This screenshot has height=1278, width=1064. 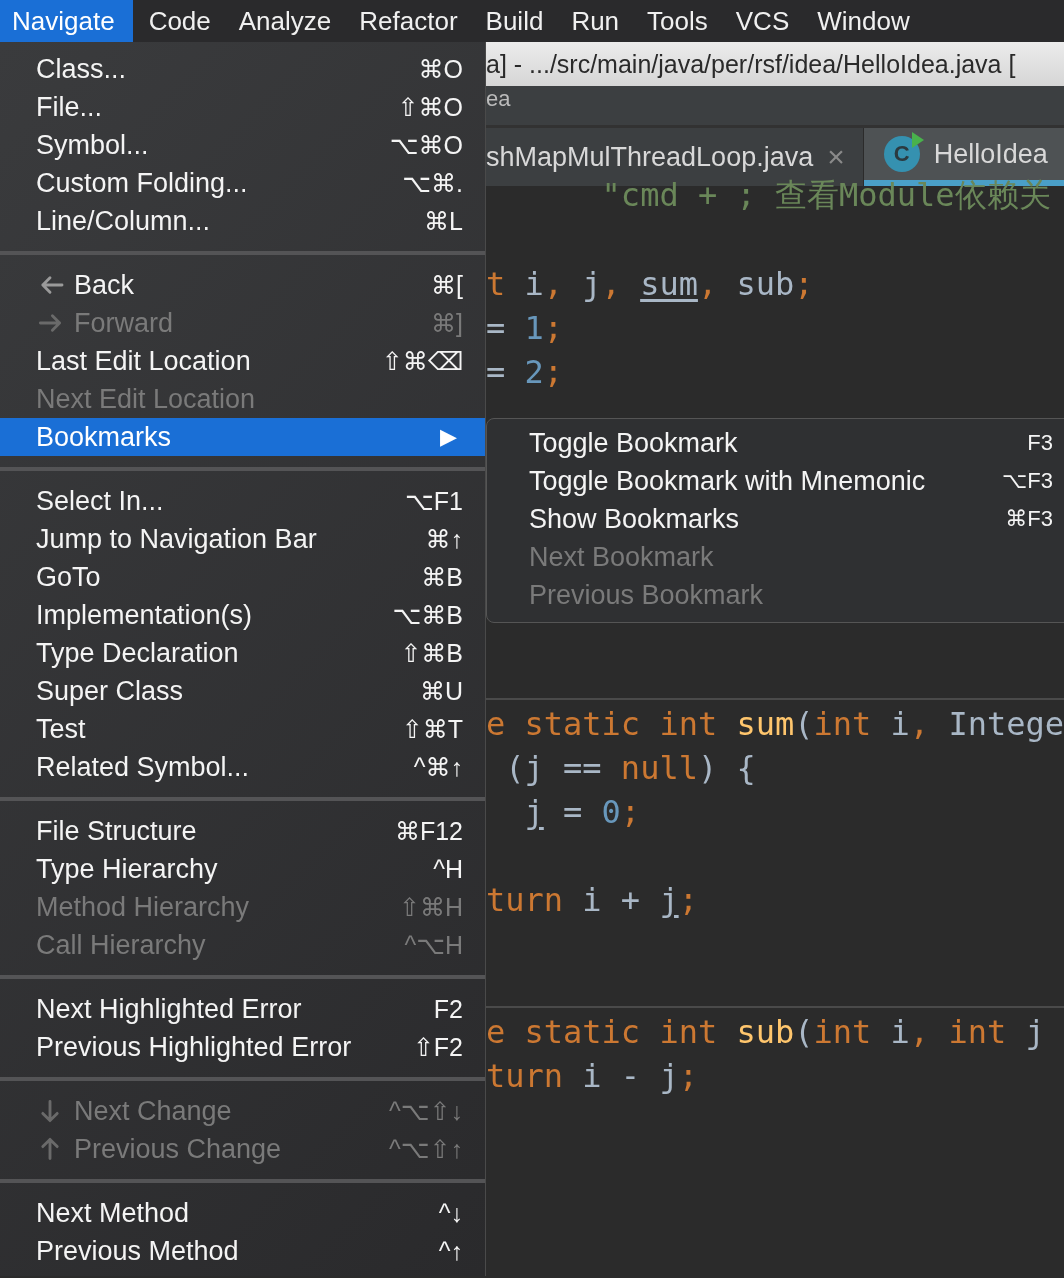 What do you see at coordinates (242, 501) in the screenshot?
I see `menu-item: Select In... ⌥F1` at bounding box center [242, 501].